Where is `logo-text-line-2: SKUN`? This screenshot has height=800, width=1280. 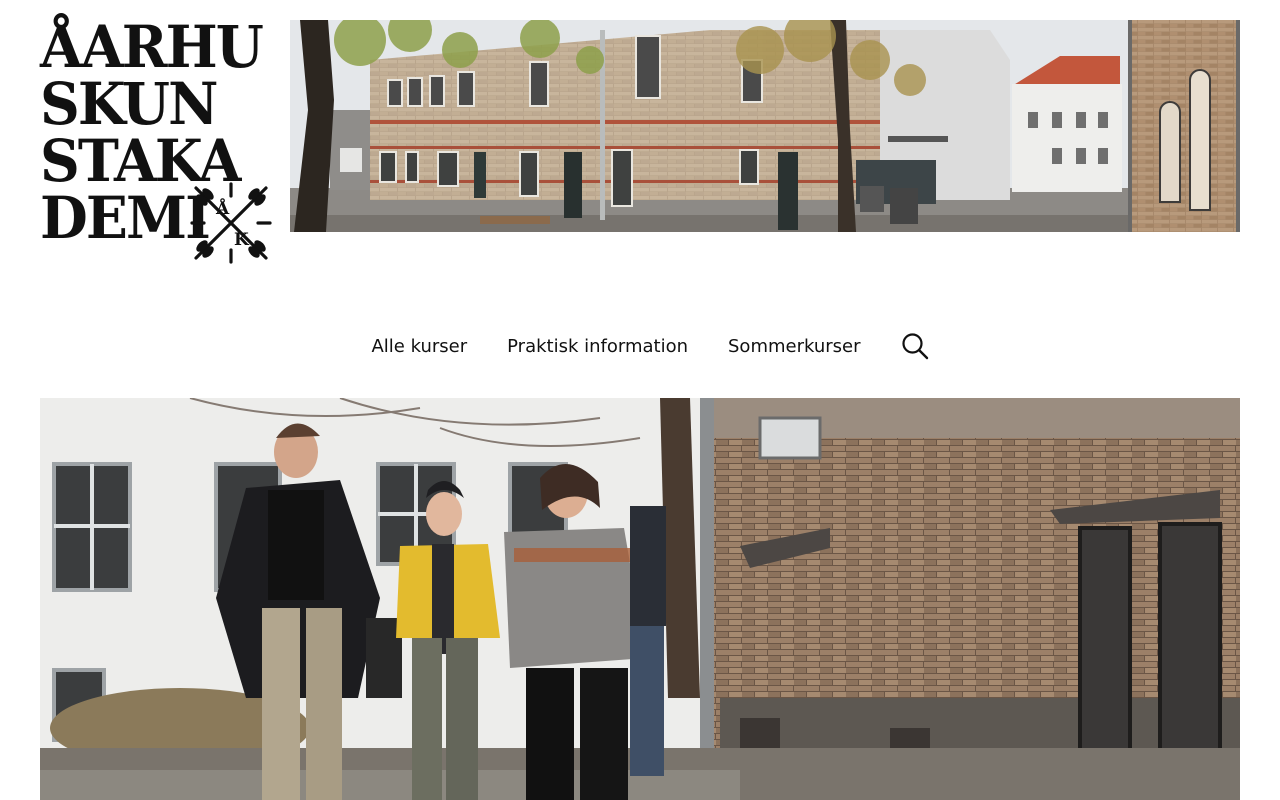
logo-text-line-2: SKUN is located at coordinates (129, 104).